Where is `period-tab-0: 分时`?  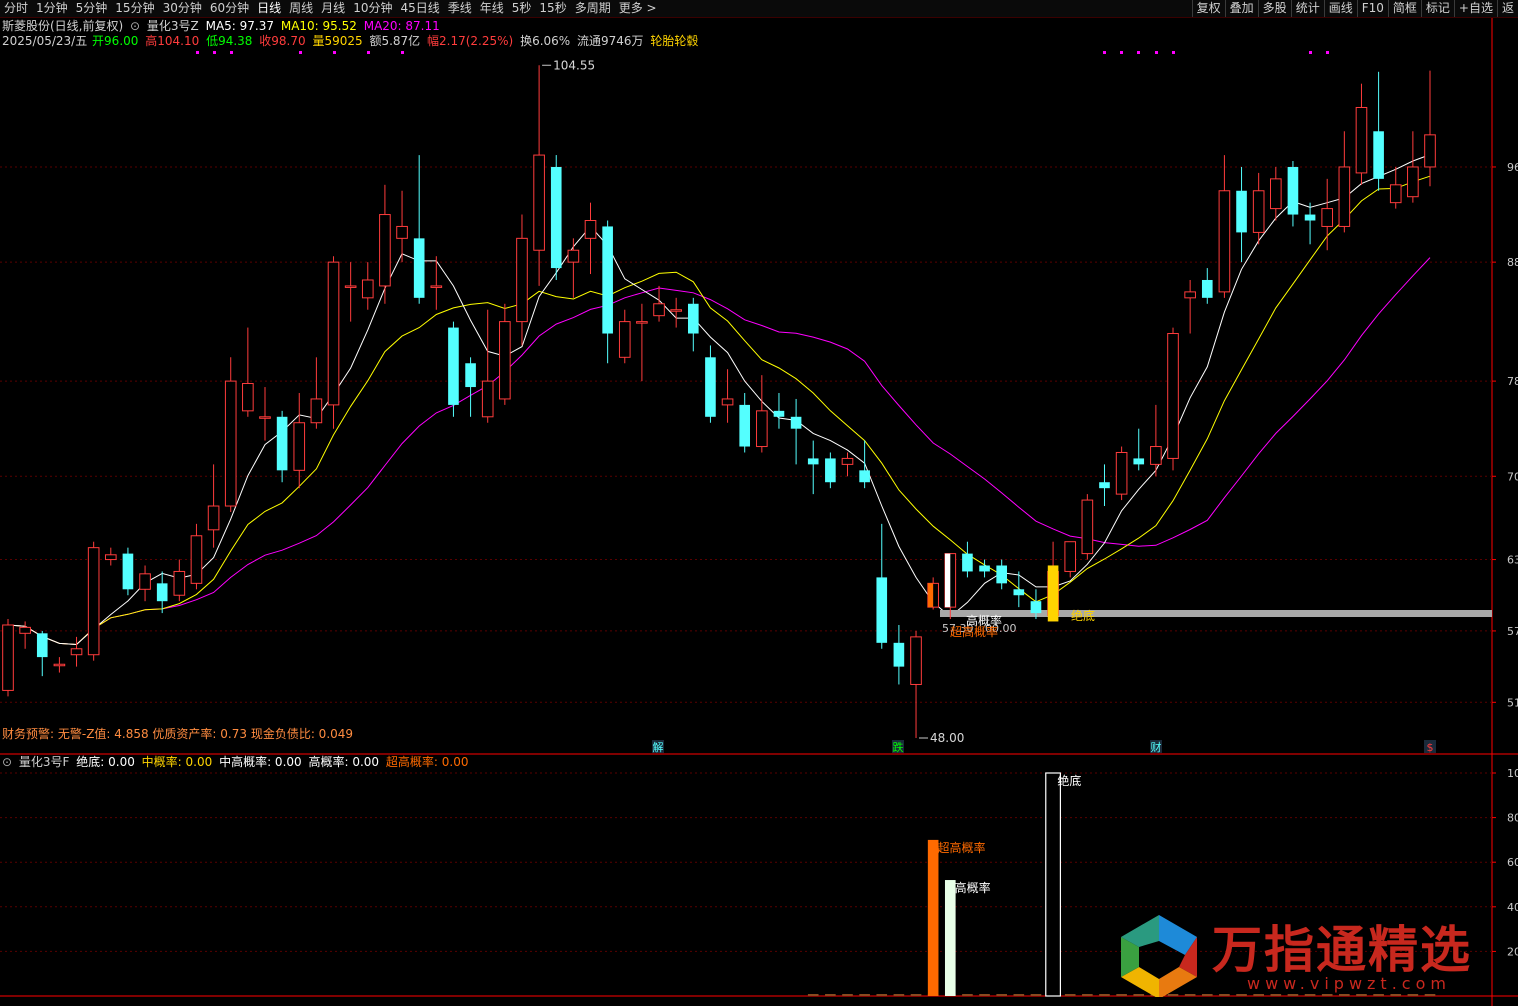
period-tab-0: 分时 is located at coordinates (16, 8).